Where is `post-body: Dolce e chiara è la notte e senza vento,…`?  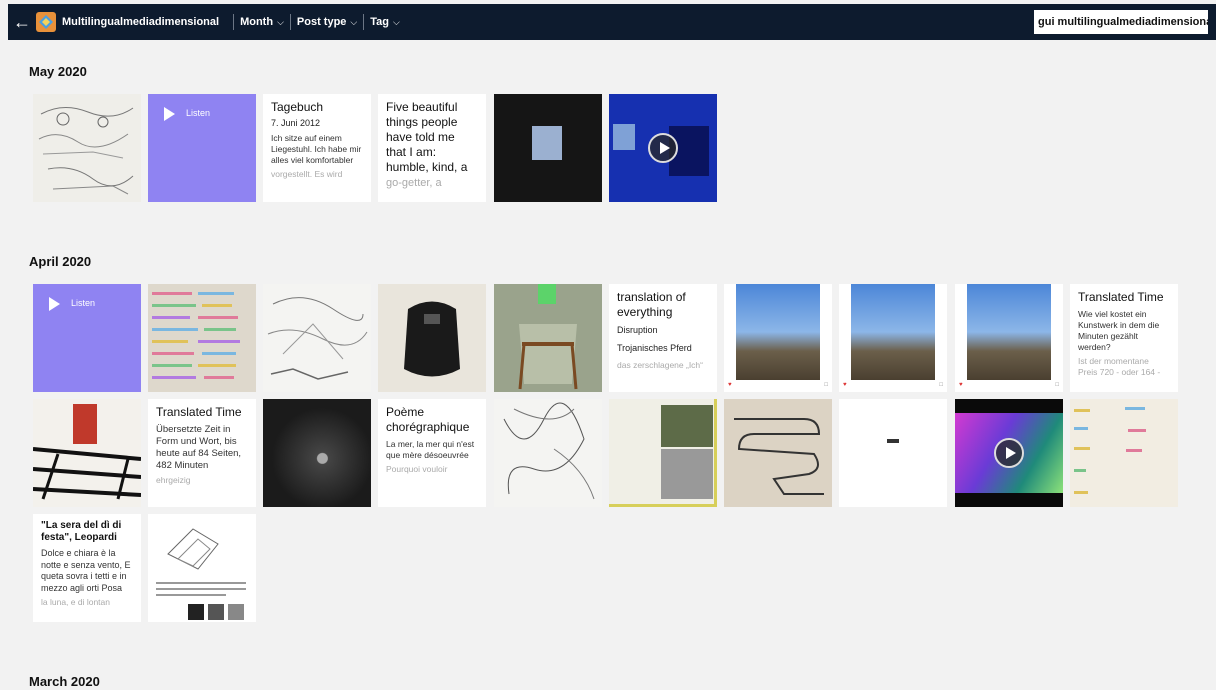 post-body: Dolce e chiara è la notte e senza vento,… is located at coordinates (86, 570).